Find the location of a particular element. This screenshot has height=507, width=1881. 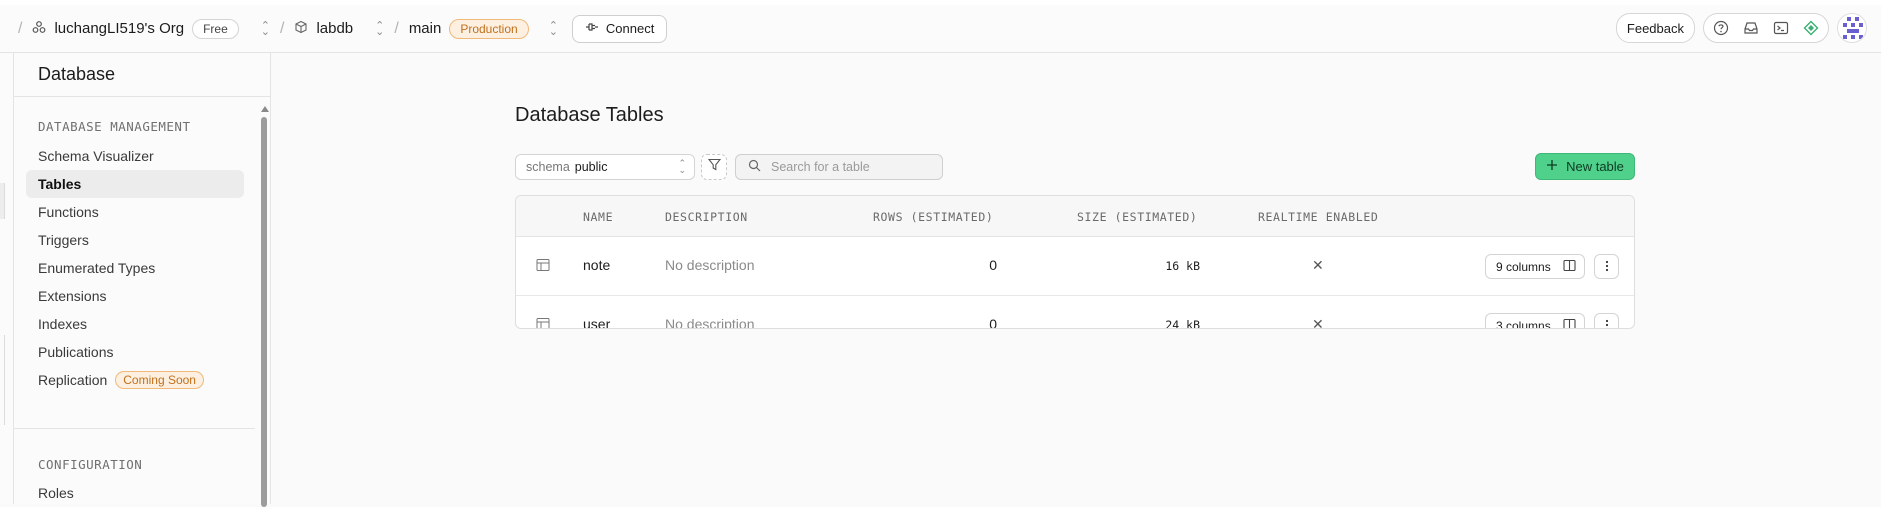

coming-soon-badge: Coming Soon is located at coordinates (159, 380).